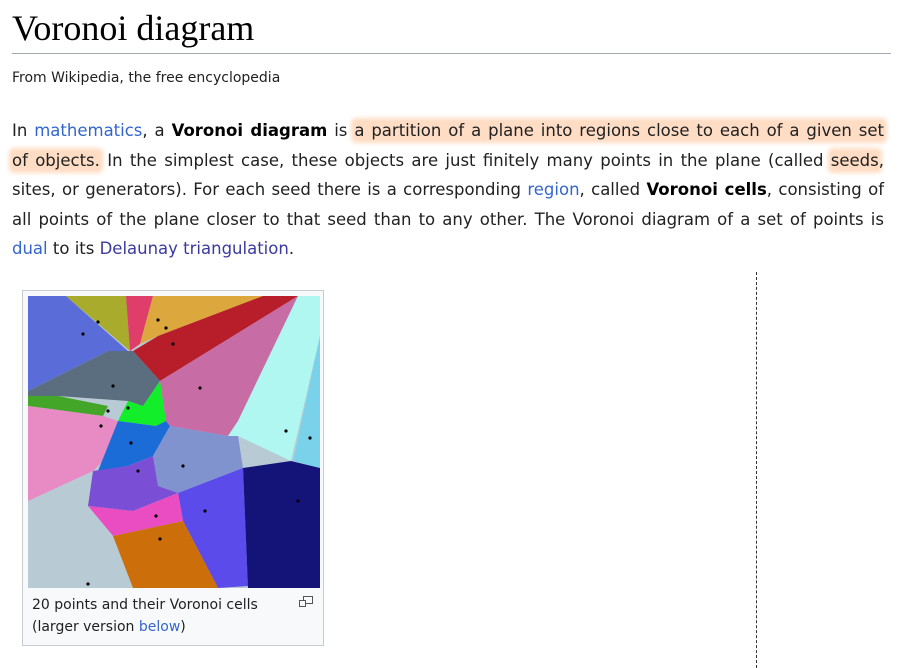 The width and height of the screenshot is (916, 668). I want to click on text-span: , called, so click(613, 189).